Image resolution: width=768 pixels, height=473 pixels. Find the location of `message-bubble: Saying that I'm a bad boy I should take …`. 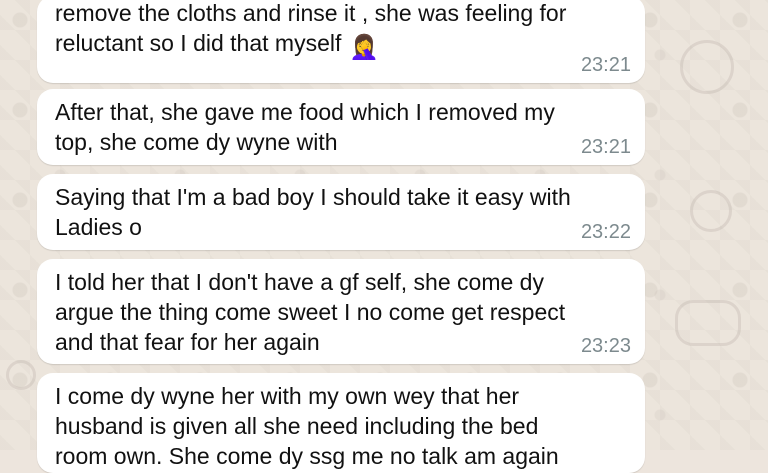

message-bubble: Saying that I'm a bad boy I should take … is located at coordinates (341, 212).